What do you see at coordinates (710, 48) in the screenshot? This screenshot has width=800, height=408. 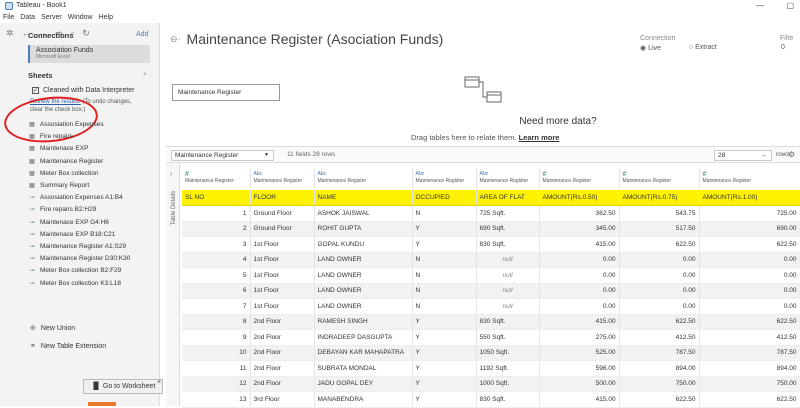 I see `extract-radio: ○ Extract` at bounding box center [710, 48].